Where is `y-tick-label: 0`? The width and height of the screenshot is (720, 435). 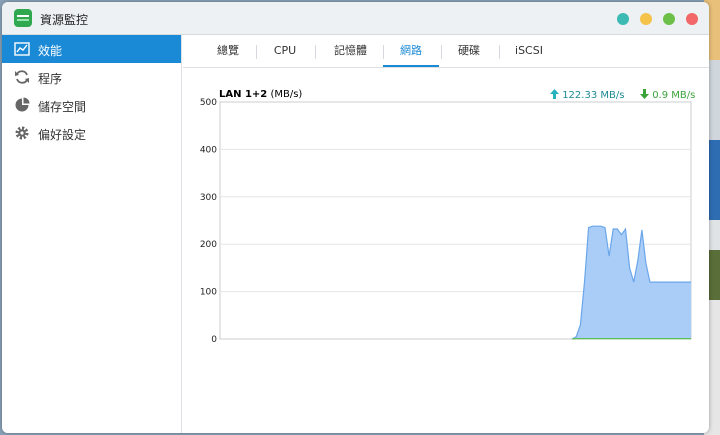
y-tick-label: 0 is located at coordinates (214, 340).